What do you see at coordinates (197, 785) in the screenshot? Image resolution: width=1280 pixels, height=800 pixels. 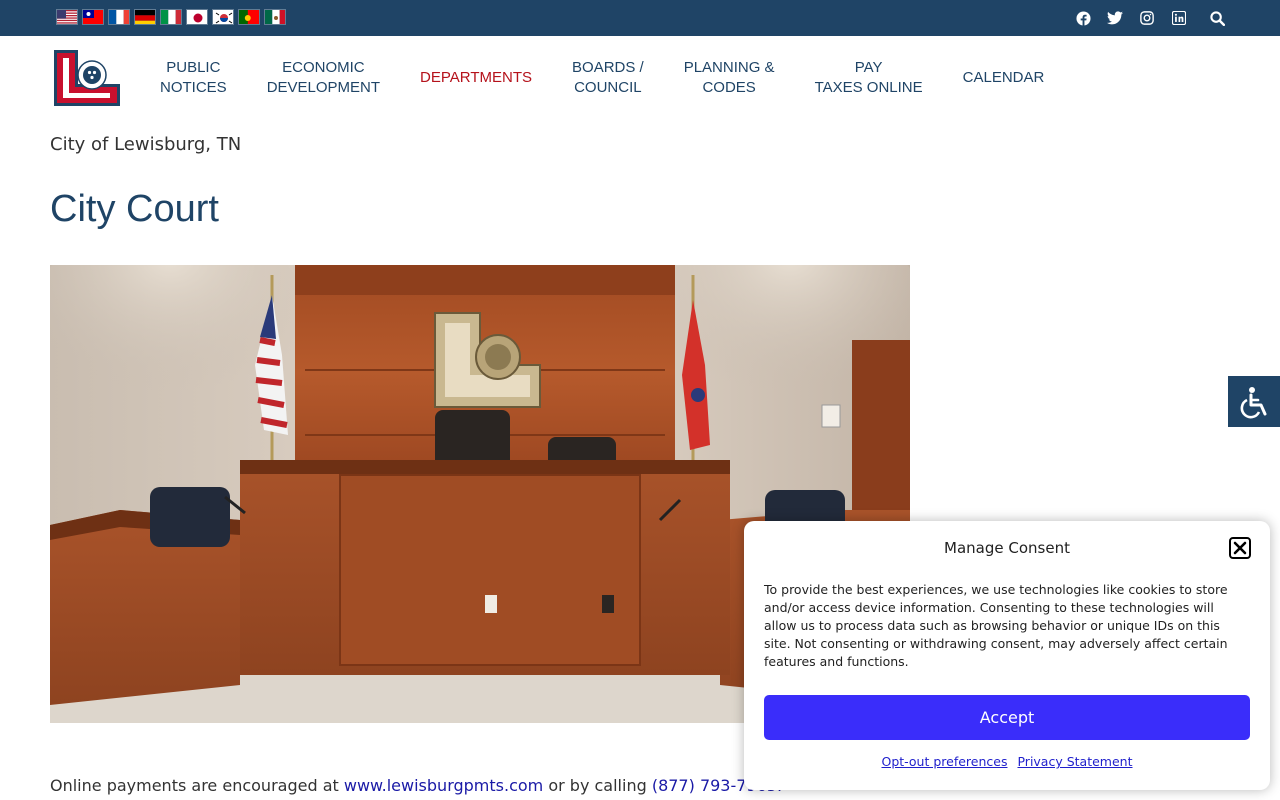 I see `payment-text-prefix: Online payments are encouraged at` at bounding box center [197, 785].